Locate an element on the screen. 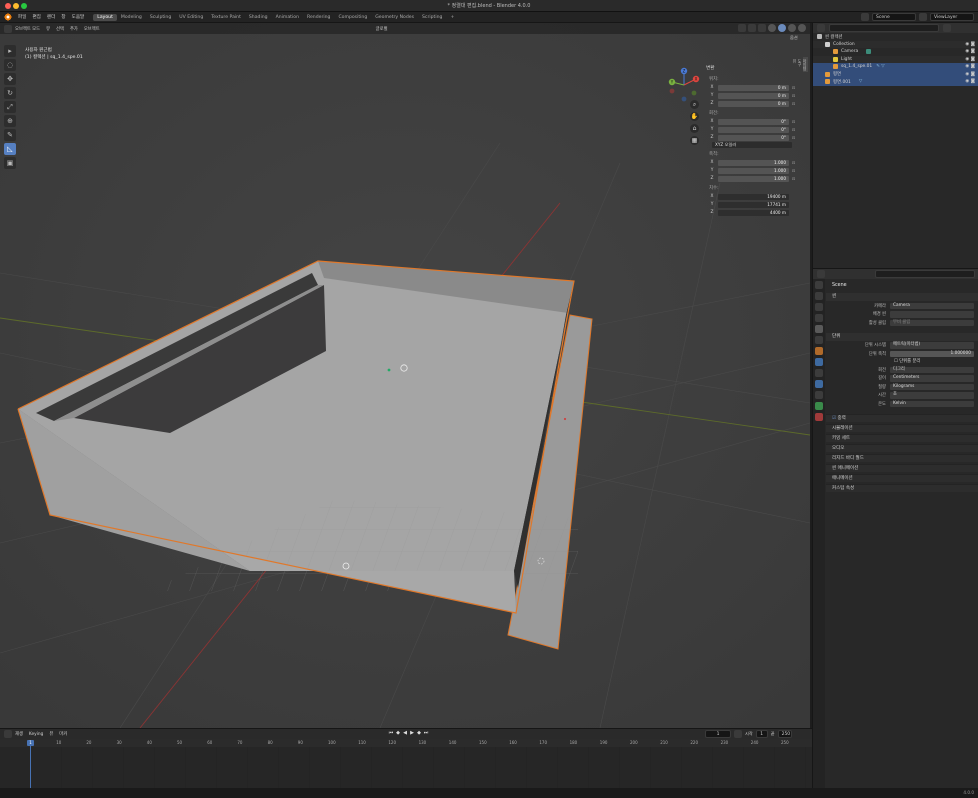 This screenshot has height=798, width=978. outliner-row-light: Light ◉ ◙ is located at coordinates (895, 59).